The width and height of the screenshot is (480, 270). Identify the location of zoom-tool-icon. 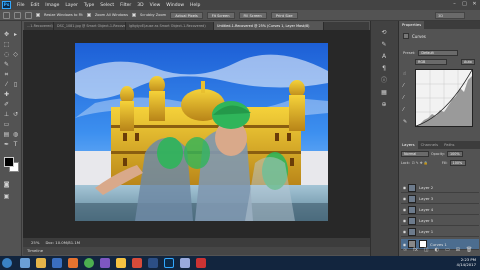
(6, 15).